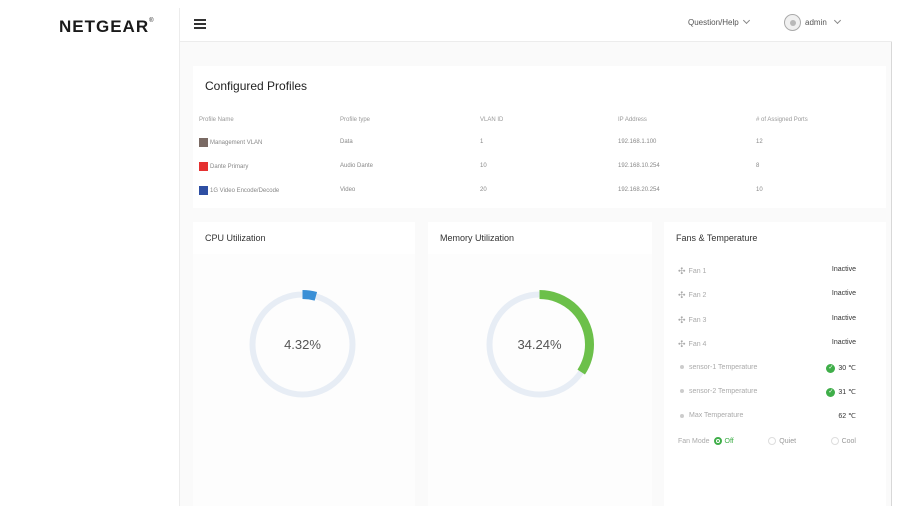 This screenshot has height=506, width=900. Describe the element at coordinates (477, 238) in the screenshot. I see `card-title: Memory Utilization` at that location.